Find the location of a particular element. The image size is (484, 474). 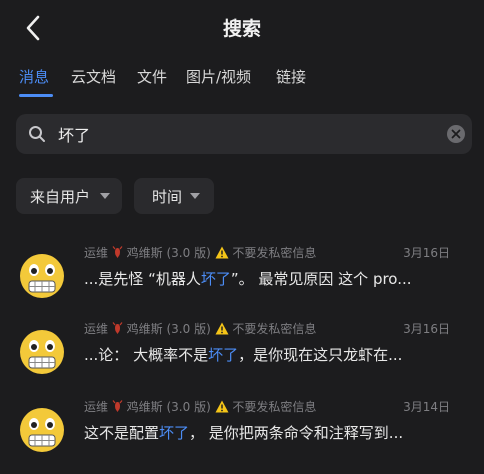

filter-time: 时间 is located at coordinates (174, 196).